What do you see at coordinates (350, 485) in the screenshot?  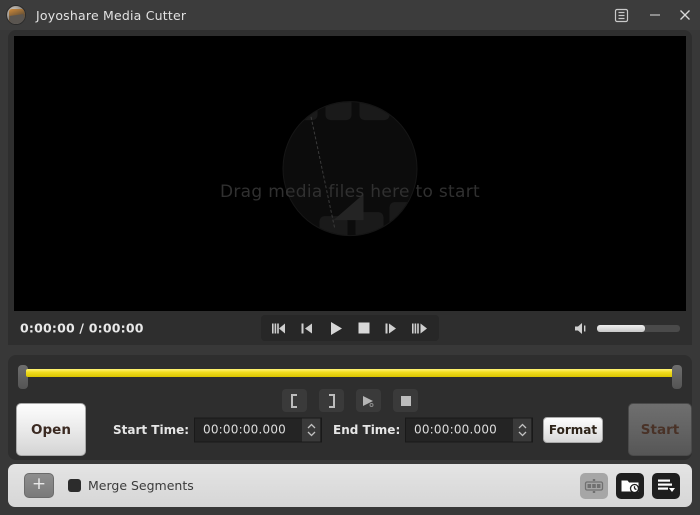 I see `bottom-bar: + Merge Segments` at bounding box center [350, 485].